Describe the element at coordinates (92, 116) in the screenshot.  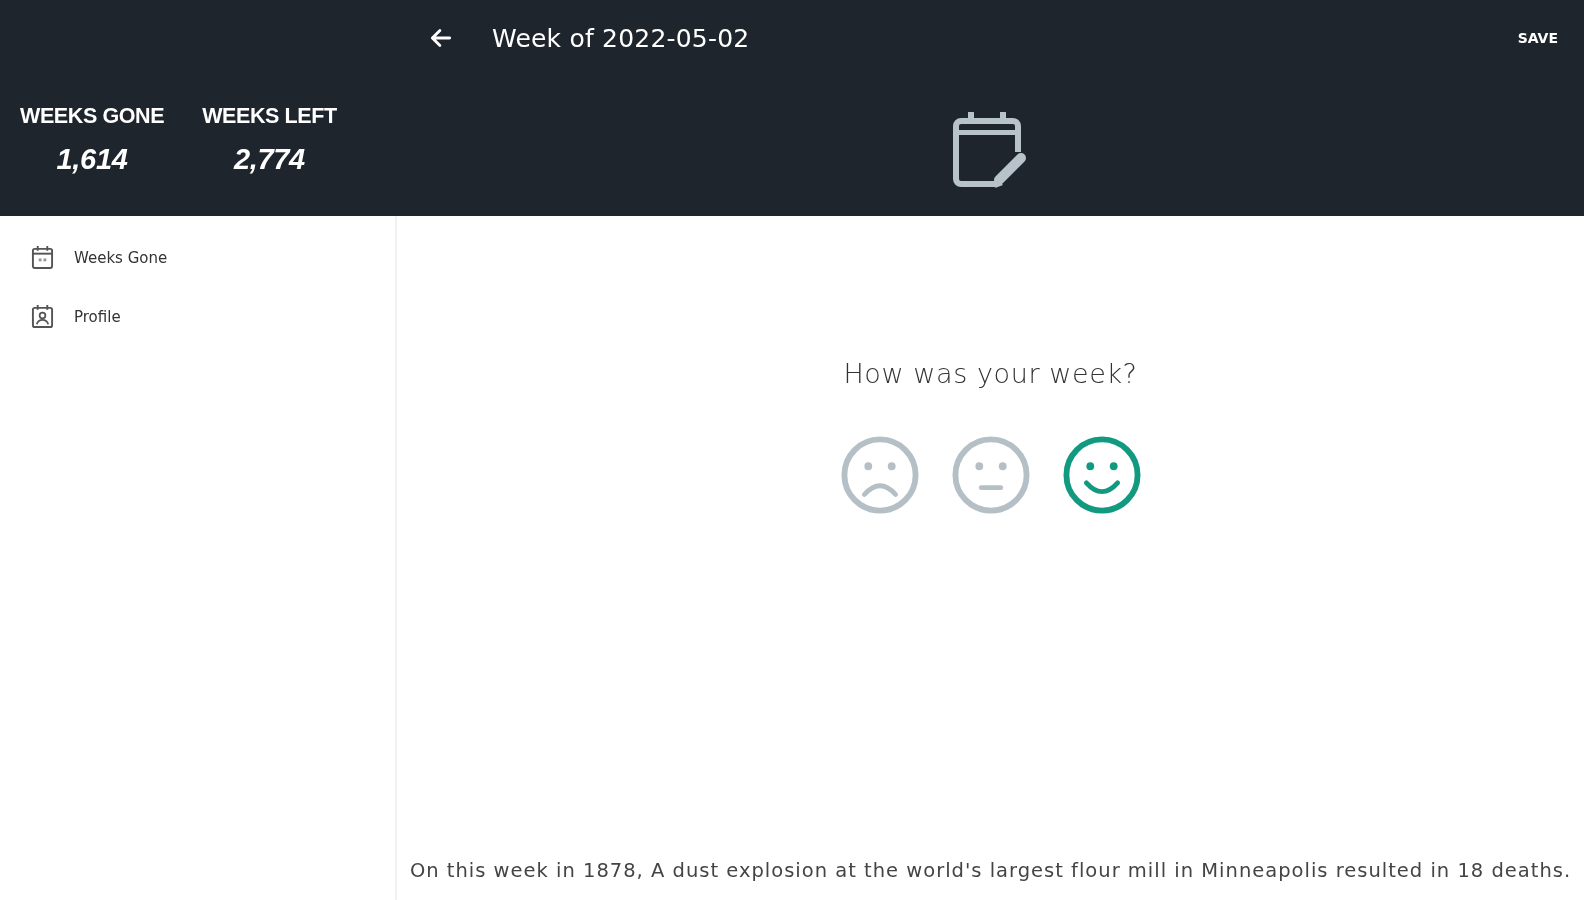
I see `stat-label: WEEKS GONE` at that location.